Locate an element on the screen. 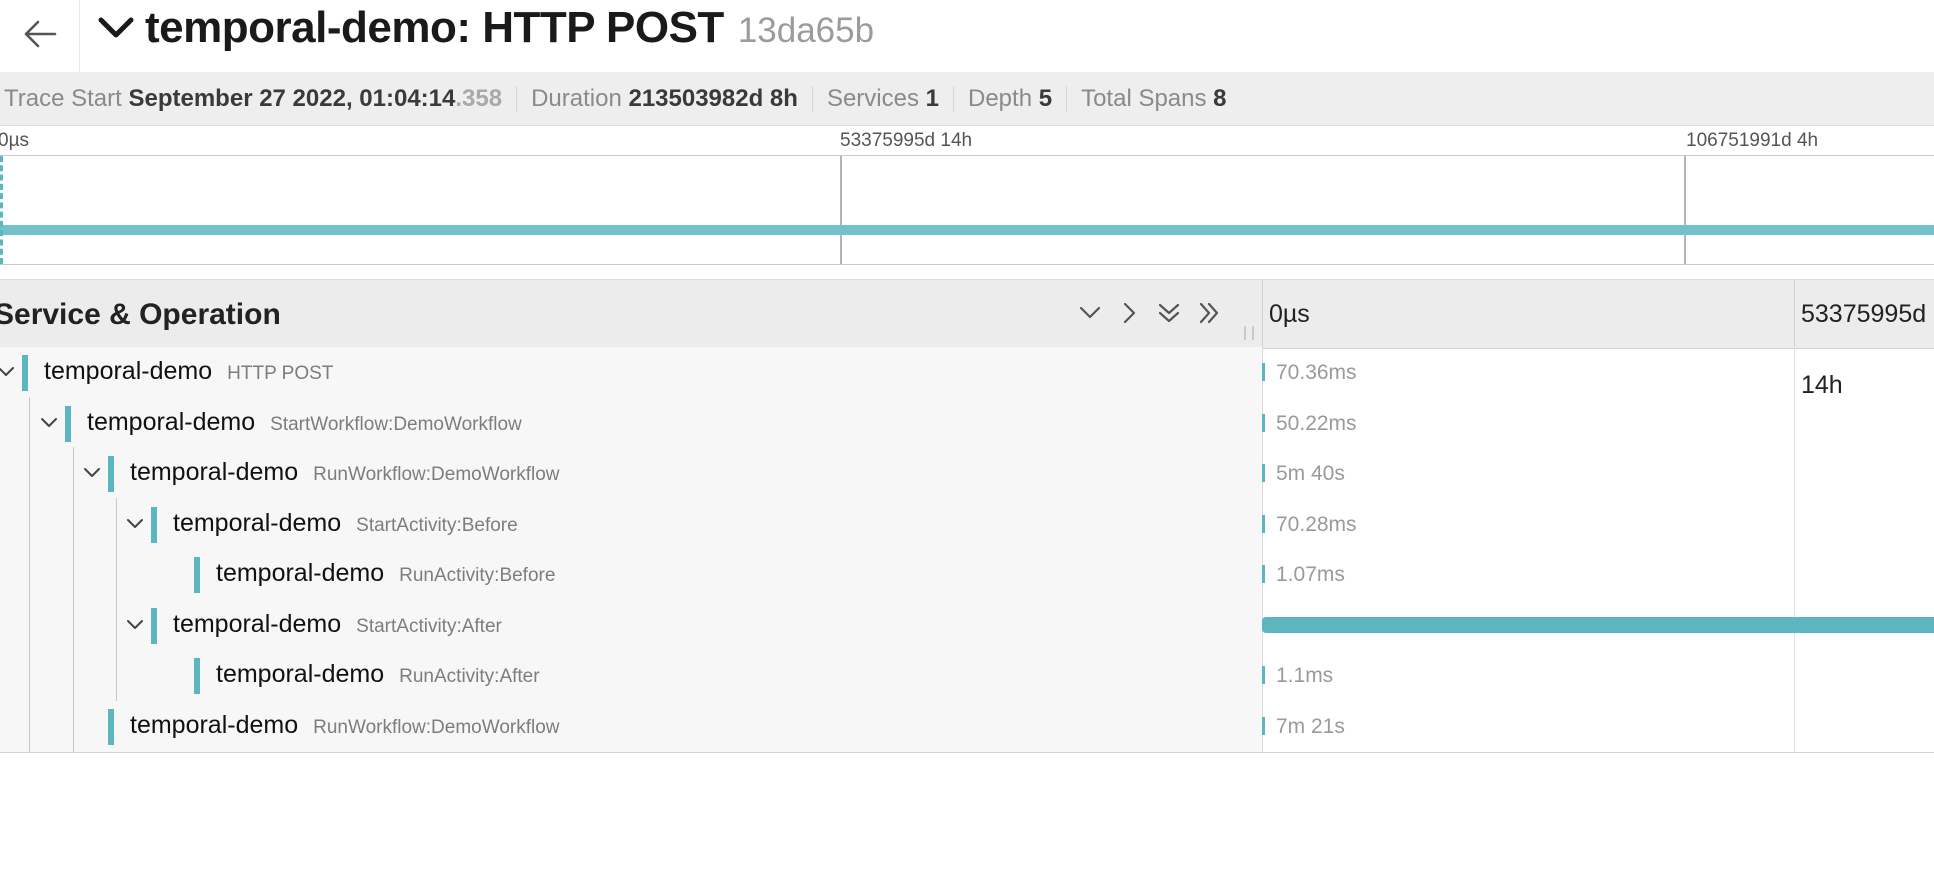 The width and height of the screenshot is (1934, 894). span-name-label: temporal-demo StartActivity:After is located at coordinates (337, 624).